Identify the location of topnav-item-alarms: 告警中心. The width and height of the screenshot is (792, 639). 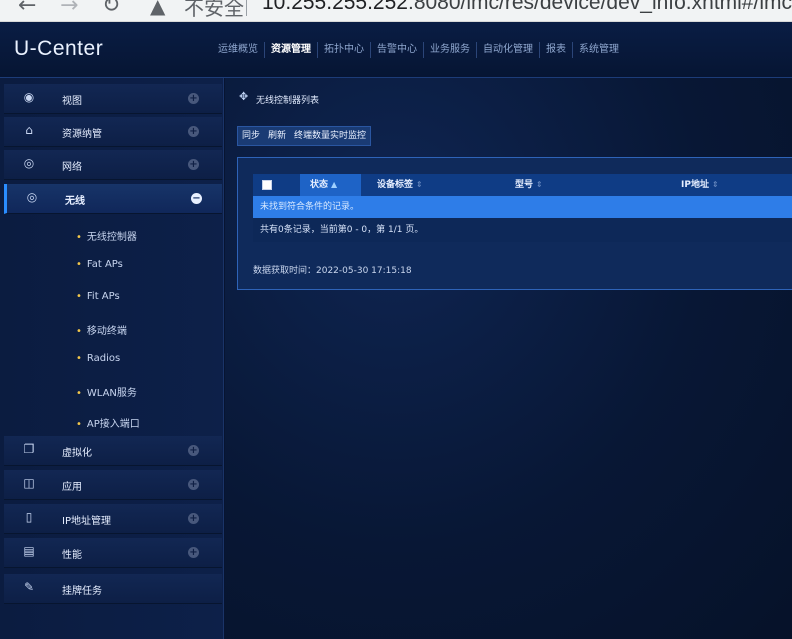
(396, 50).